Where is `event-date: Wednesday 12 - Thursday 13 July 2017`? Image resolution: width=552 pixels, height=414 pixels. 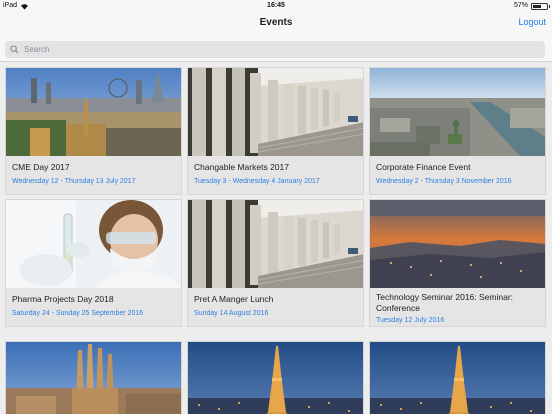
event-date: Wednesday 12 - Thursday 13 July 2017 is located at coordinates (74, 181).